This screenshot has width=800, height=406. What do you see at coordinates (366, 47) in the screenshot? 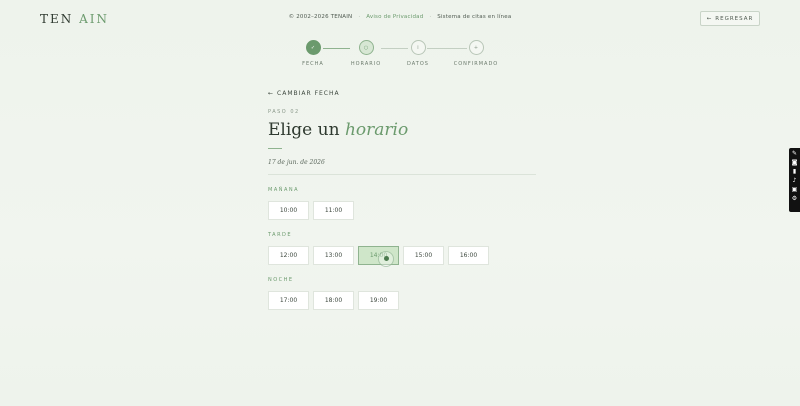
I see `circle-icon: ○` at bounding box center [366, 47].